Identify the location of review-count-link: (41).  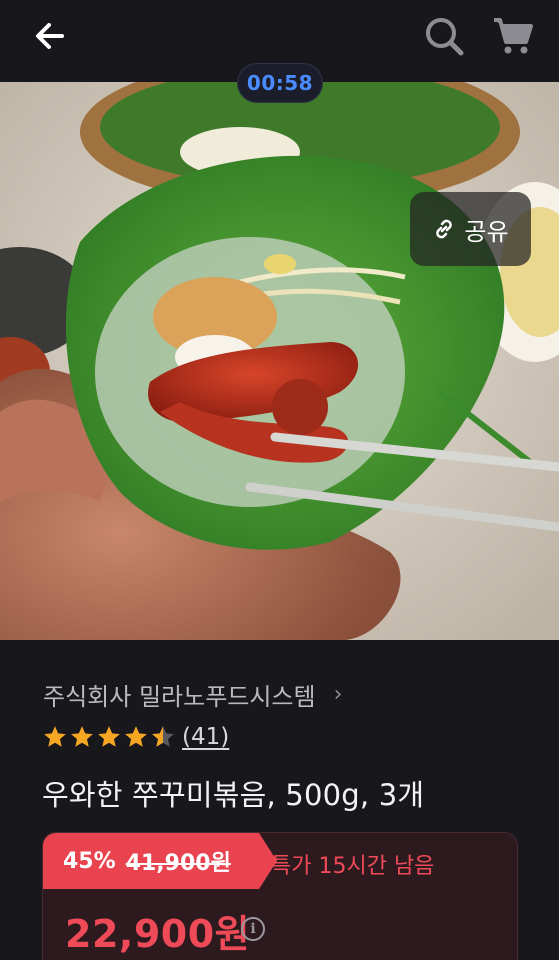
(205, 737).